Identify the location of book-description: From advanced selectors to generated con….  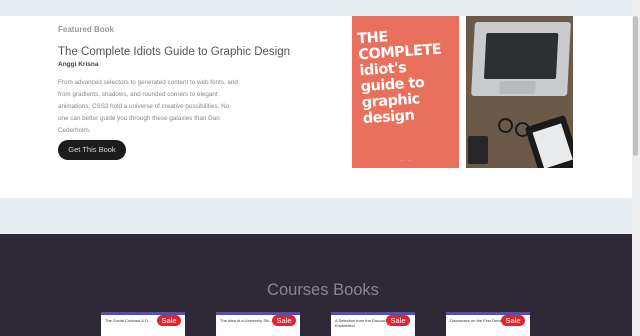
(148, 106).